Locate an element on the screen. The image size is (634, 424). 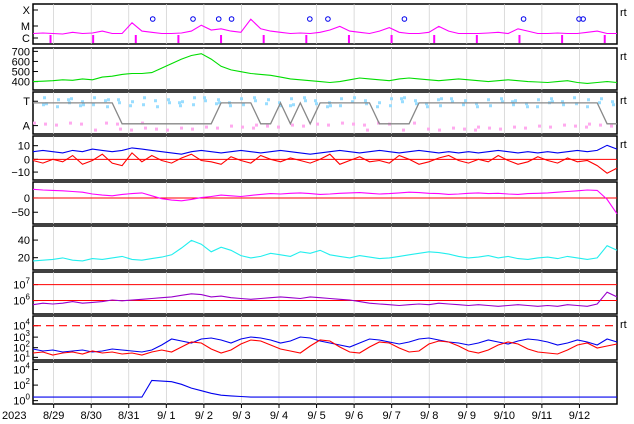
date-tick-label: 9/ 6 is located at coordinates (354, 416).